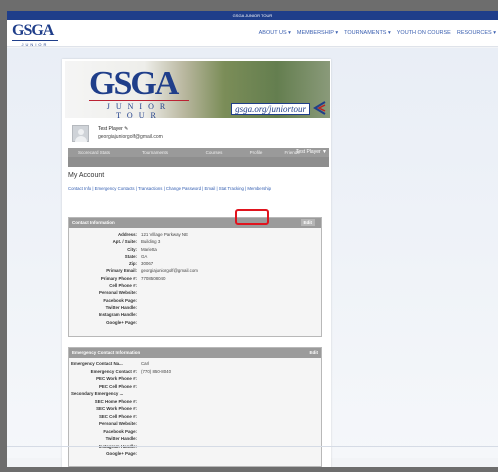 This screenshot has height=472, width=498. Describe the element at coordinates (195, 234) in the screenshot. I see `table-row: Address: 121 Village Parkway NE` at that location.